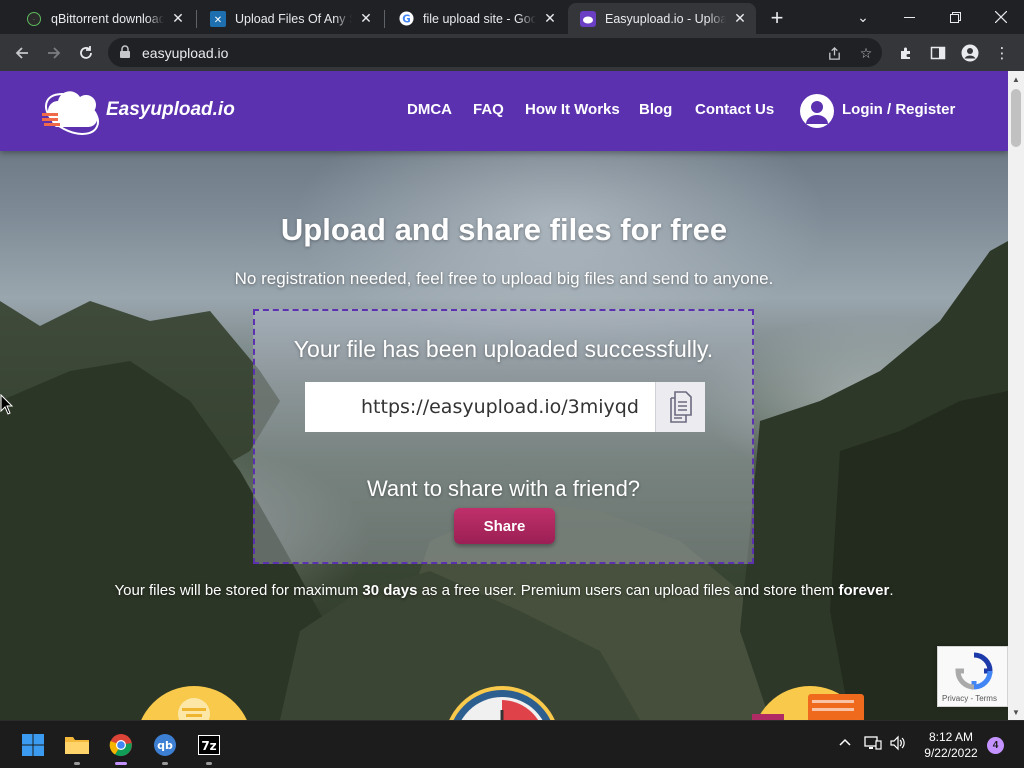  I want to click on brand-name: Easyupload.io, so click(170, 110).